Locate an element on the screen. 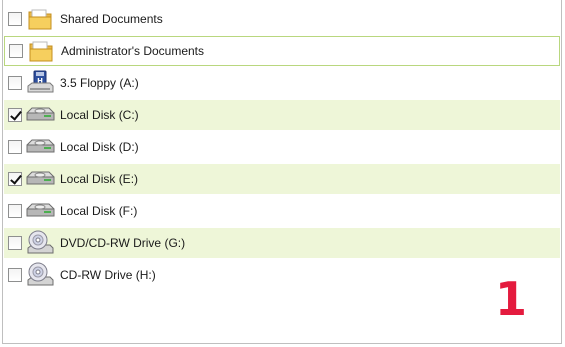 Image resolution: width=565 pixels, height=347 pixels. list-item-dvd-cd-rw-g: DVD/CD-RW Drive (G:) is located at coordinates (282, 243).